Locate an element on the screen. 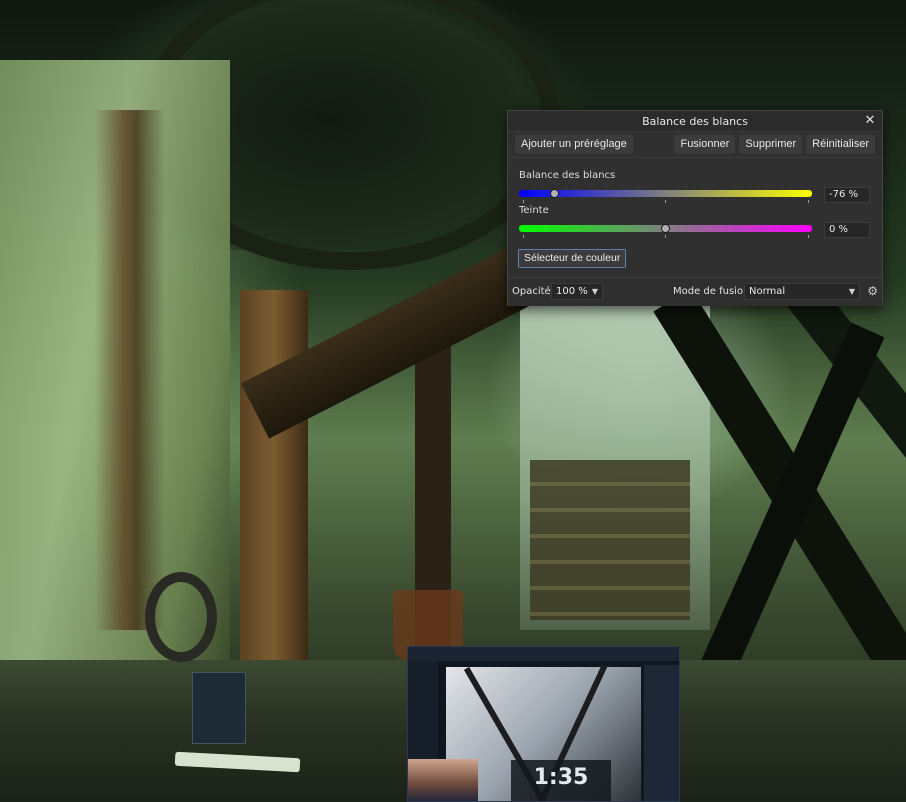 Image resolution: width=906 pixels, height=802 pixels. reset-button: Réinitialiser is located at coordinates (840, 144).